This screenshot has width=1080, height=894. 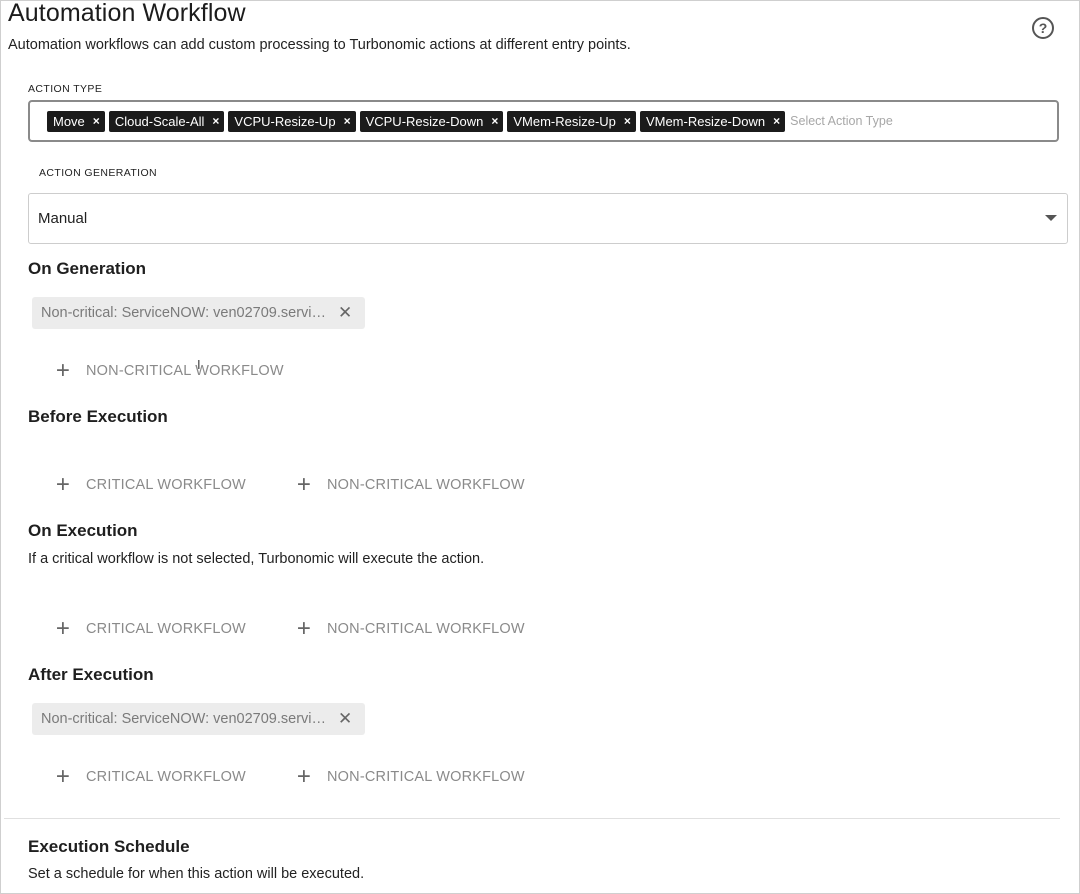 I want to click on caret-down-icon, so click(x=1051, y=218).